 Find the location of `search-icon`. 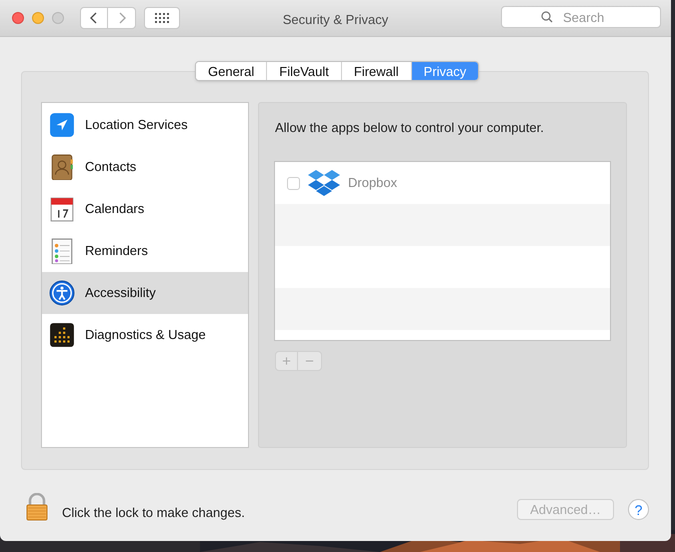

search-icon is located at coordinates (547, 17).